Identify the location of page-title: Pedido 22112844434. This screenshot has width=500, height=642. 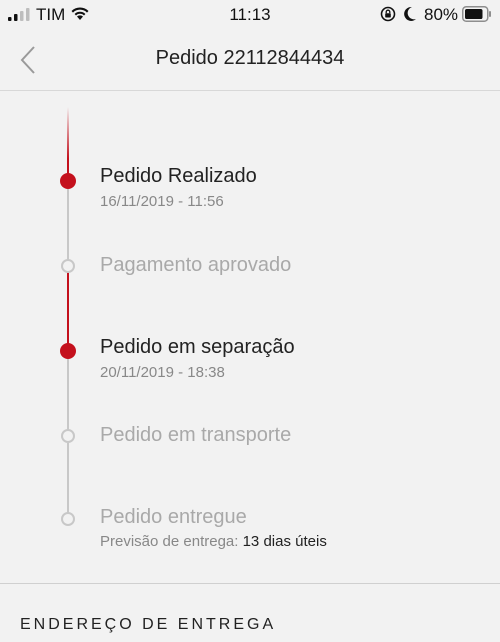
(250, 58).